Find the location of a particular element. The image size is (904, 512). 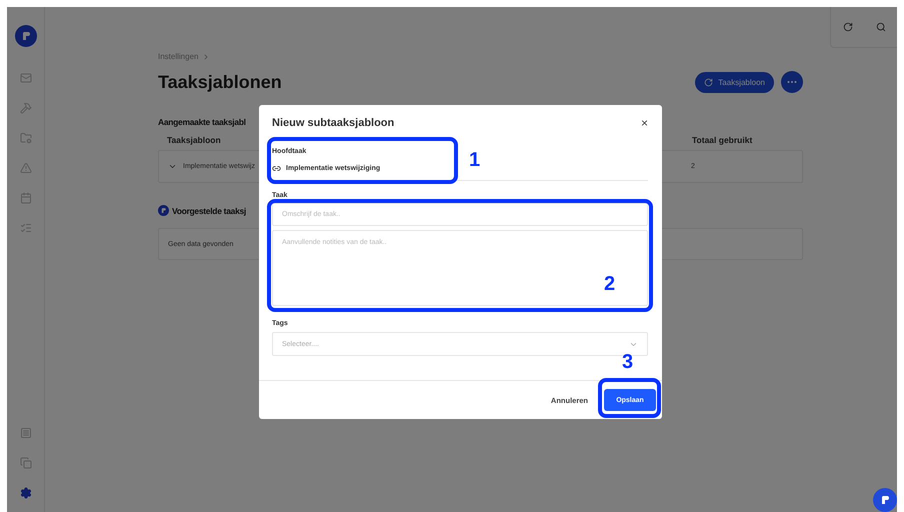

dialog-title: Nieuw subtaaksjabloon is located at coordinates (333, 123).